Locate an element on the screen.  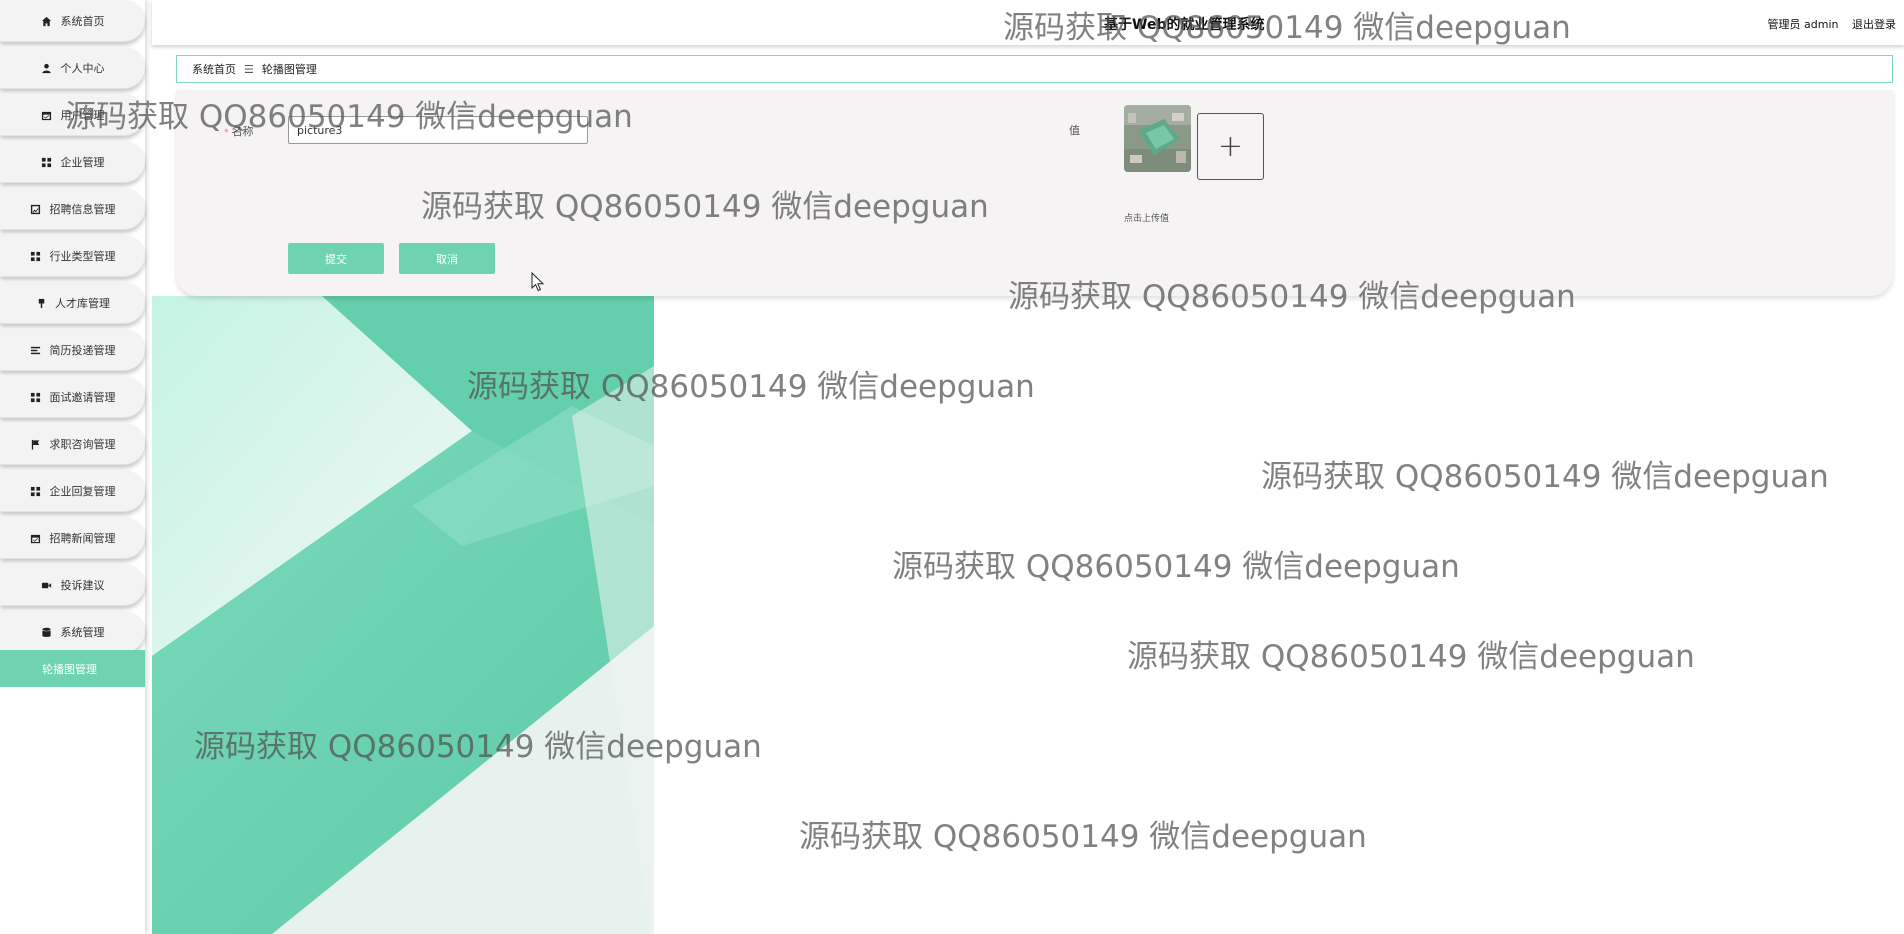
sidebar-item-label: 企业回复管理 is located at coordinates (82, 491).